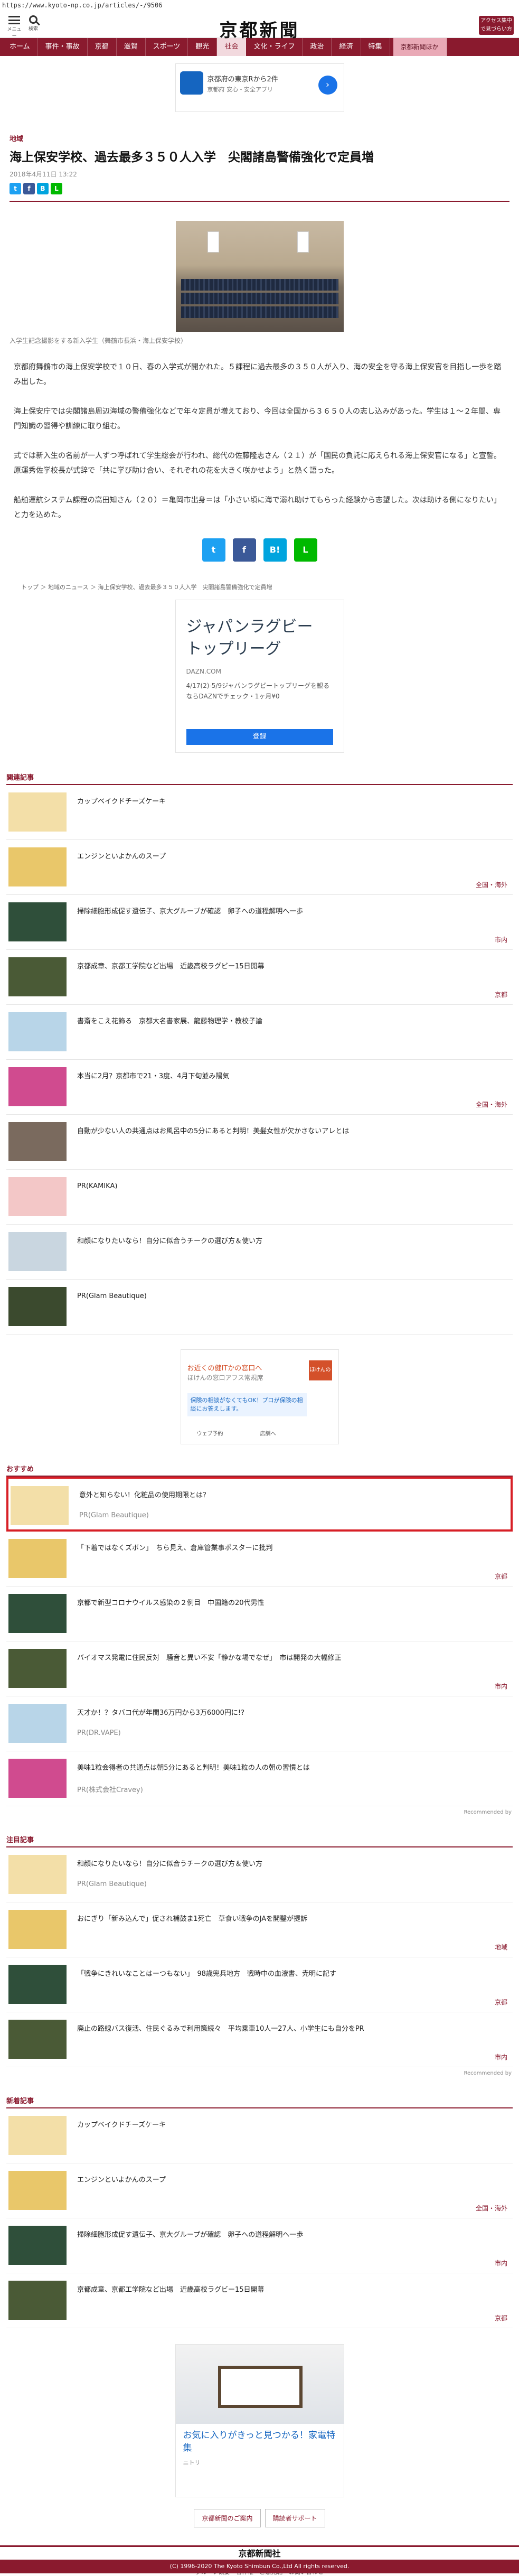 This screenshot has height=2576, width=519. Describe the element at coordinates (259, 1142) in the screenshot. I see `list-item: 自動が少ない人の共通点はお風呂中の5分にあると判明！美髪女性が欠かさないアレとは` at that location.